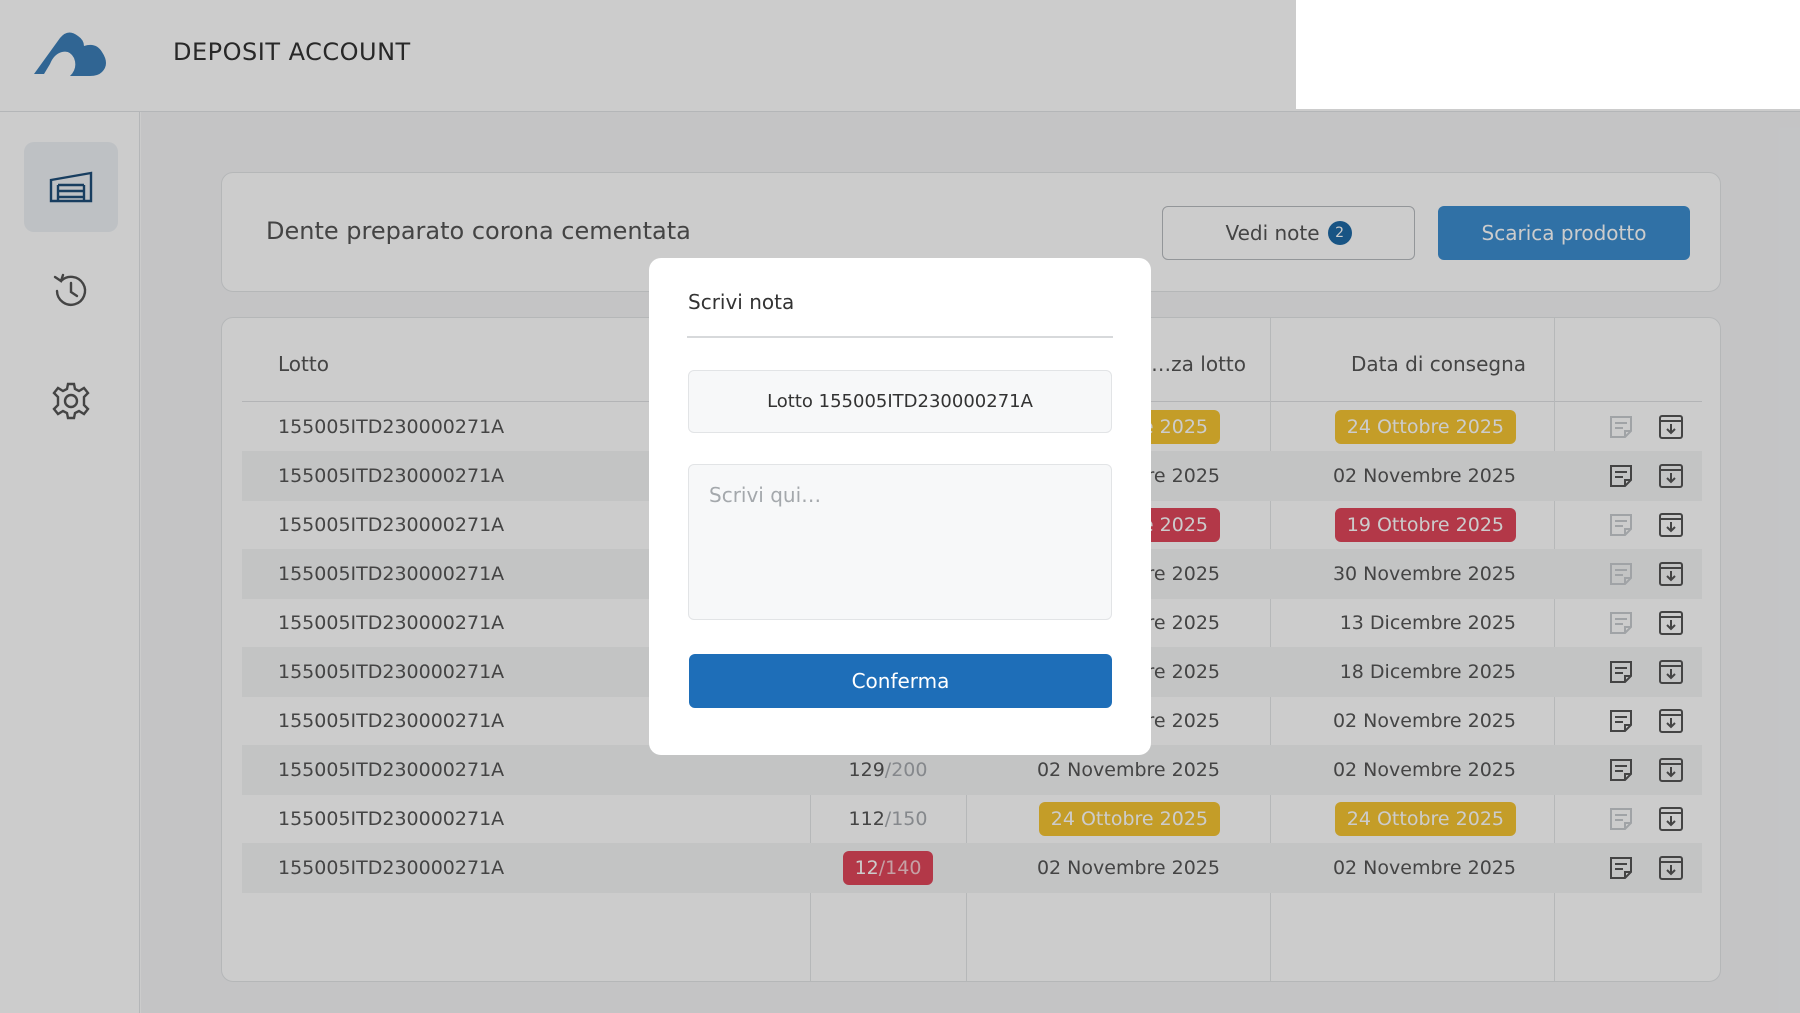 The image size is (1800, 1013). I want to click on lot-display-field: Lotto 155005ITD230000271A, so click(900, 401).